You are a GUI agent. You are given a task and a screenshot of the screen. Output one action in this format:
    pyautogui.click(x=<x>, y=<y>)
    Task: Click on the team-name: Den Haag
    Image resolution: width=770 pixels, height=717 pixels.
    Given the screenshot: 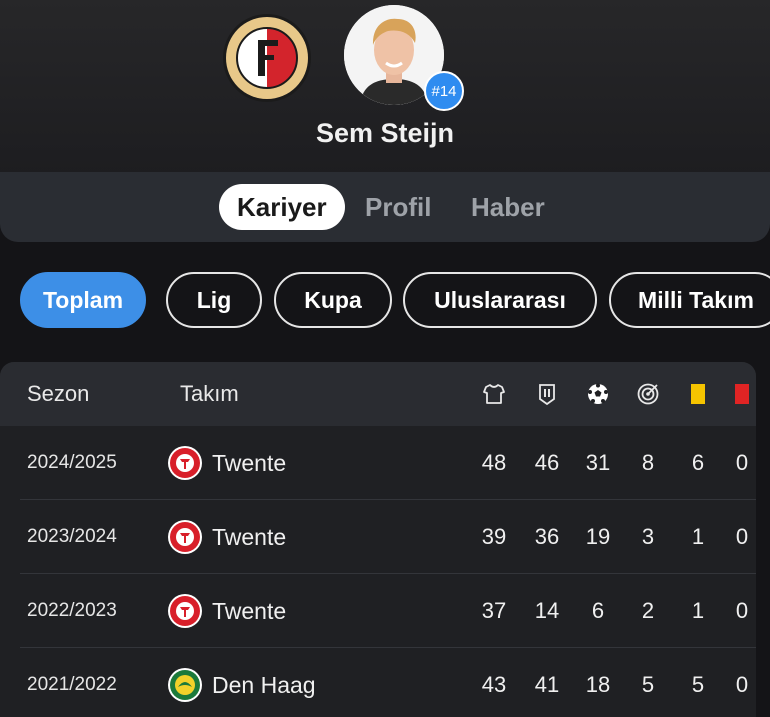 What is the action you would take?
    pyautogui.click(x=264, y=682)
    